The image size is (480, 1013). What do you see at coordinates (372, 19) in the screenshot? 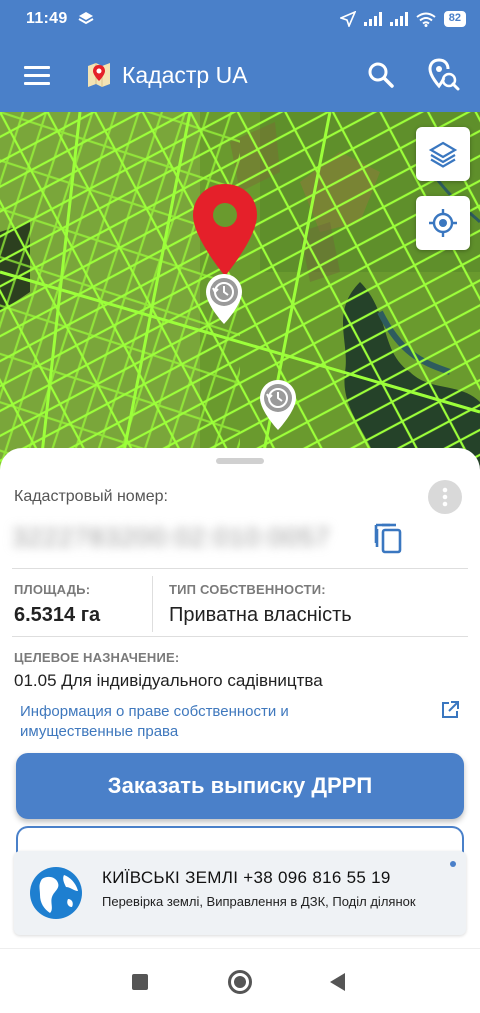
I see `signal-icon` at bounding box center [372, 19].